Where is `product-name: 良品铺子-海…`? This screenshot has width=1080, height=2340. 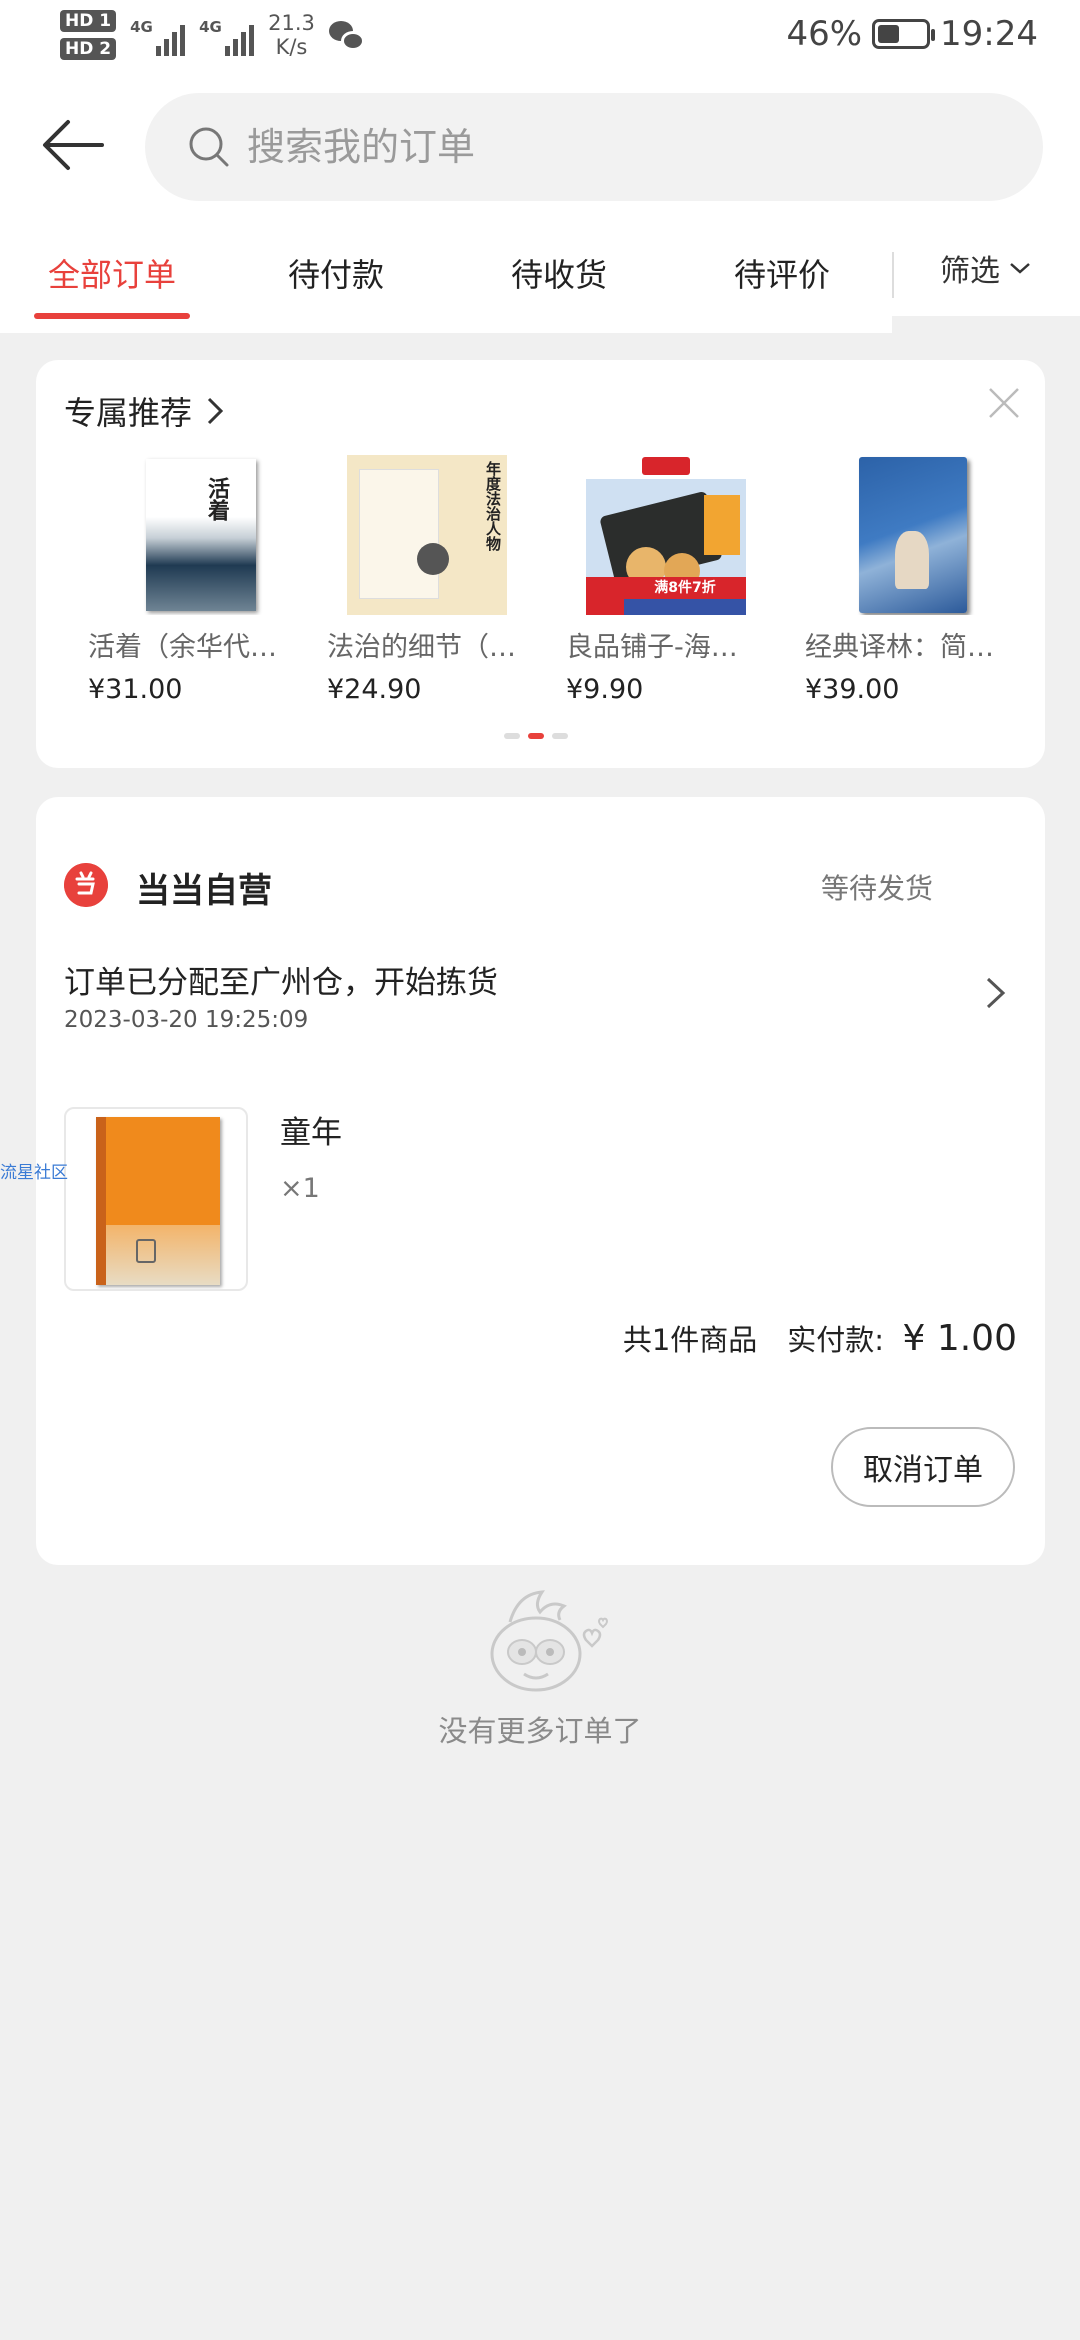 product-name: 良品铺子-海… is located at coordinates (652, 647).